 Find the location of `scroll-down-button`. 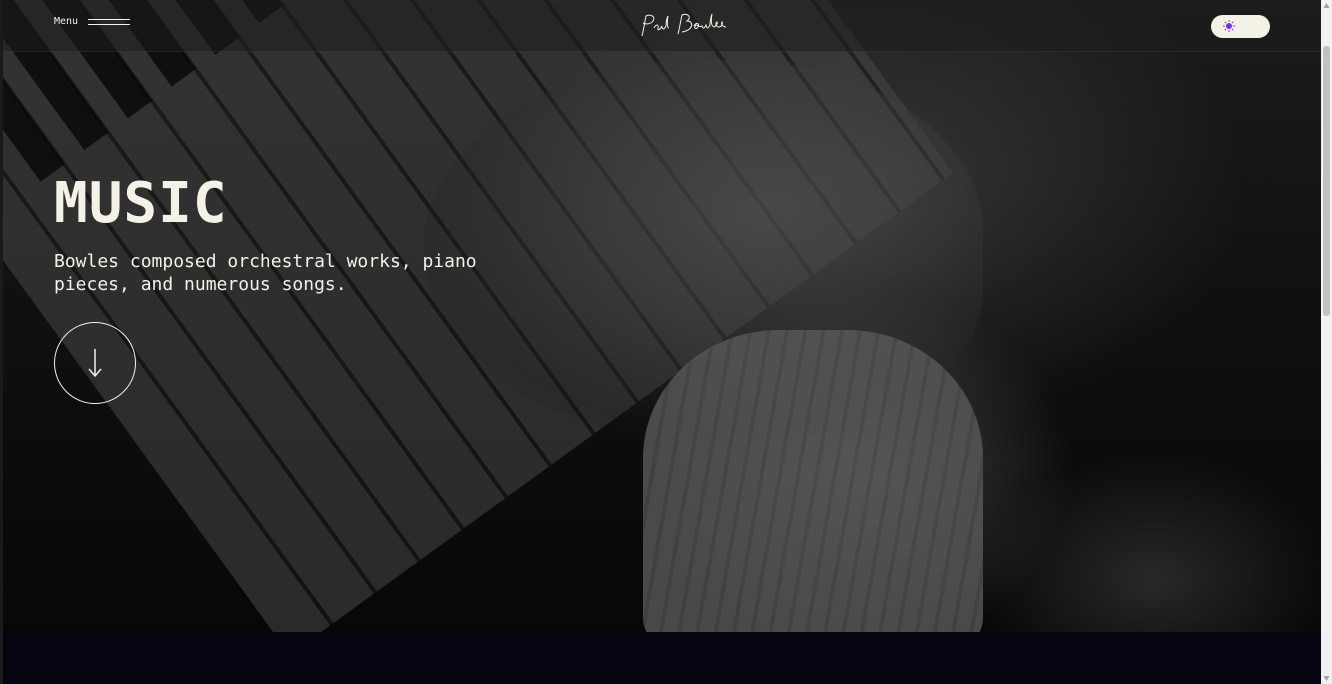

scroll-down-button is located at coordinates (95, 363).